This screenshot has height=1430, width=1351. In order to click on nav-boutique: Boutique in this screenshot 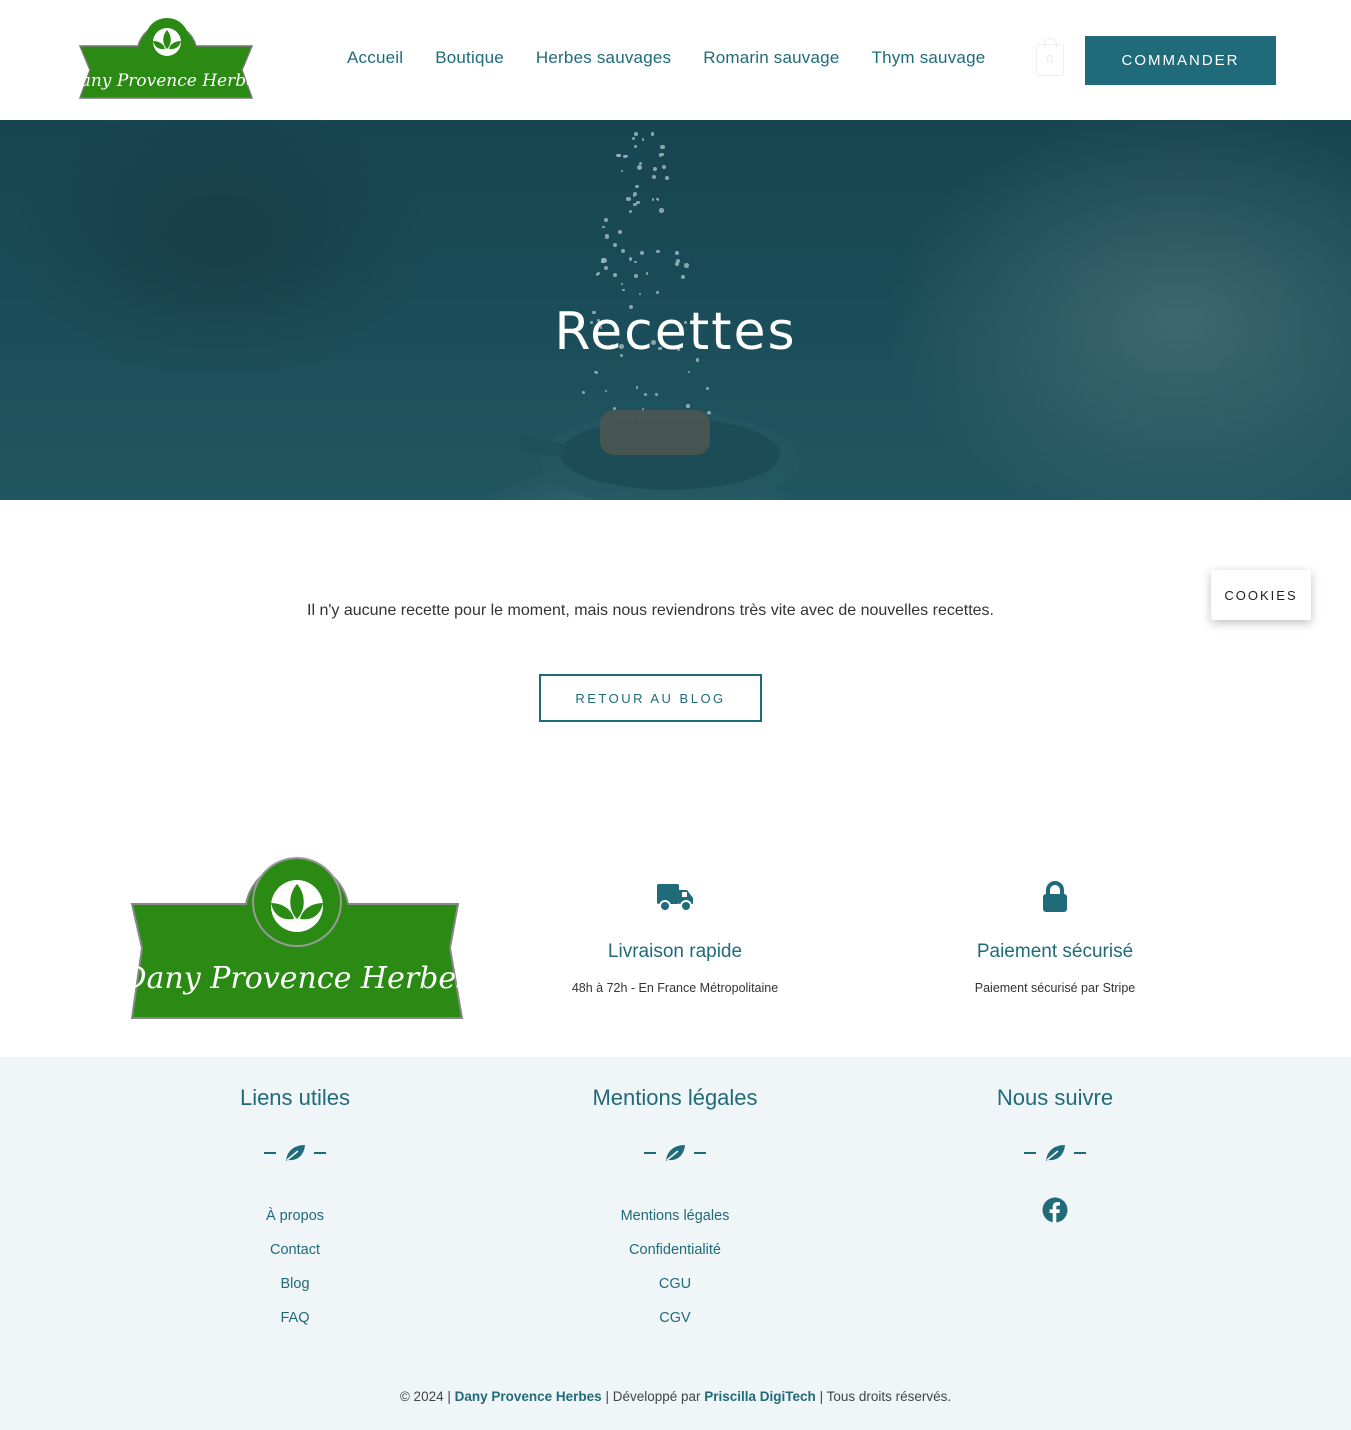, I will do `click(469, 58)`.